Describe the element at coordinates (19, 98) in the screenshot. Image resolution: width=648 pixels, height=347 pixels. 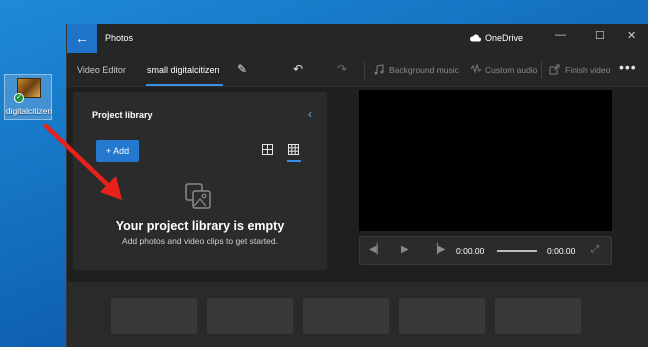
I see `sync-check-icon: ✓` at that location.